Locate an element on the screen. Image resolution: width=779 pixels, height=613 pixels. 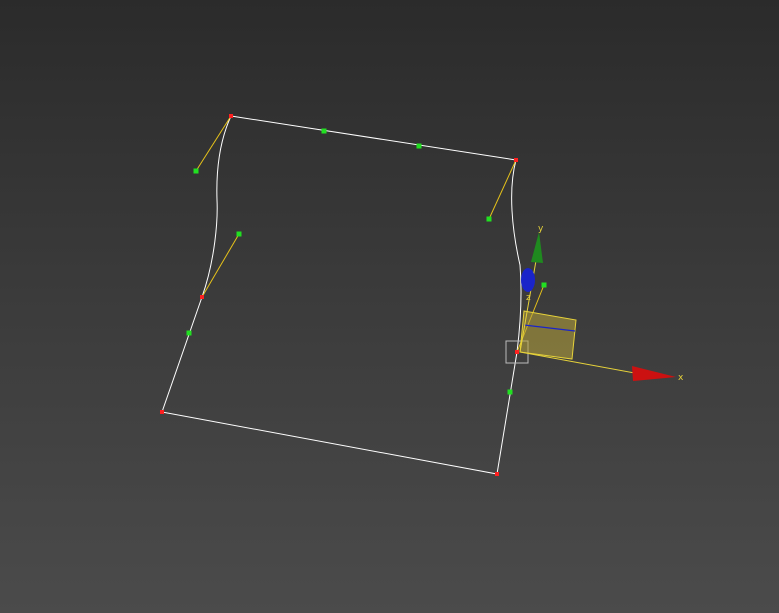
gizmo-y-label: y is located at coordinates (541, 229).